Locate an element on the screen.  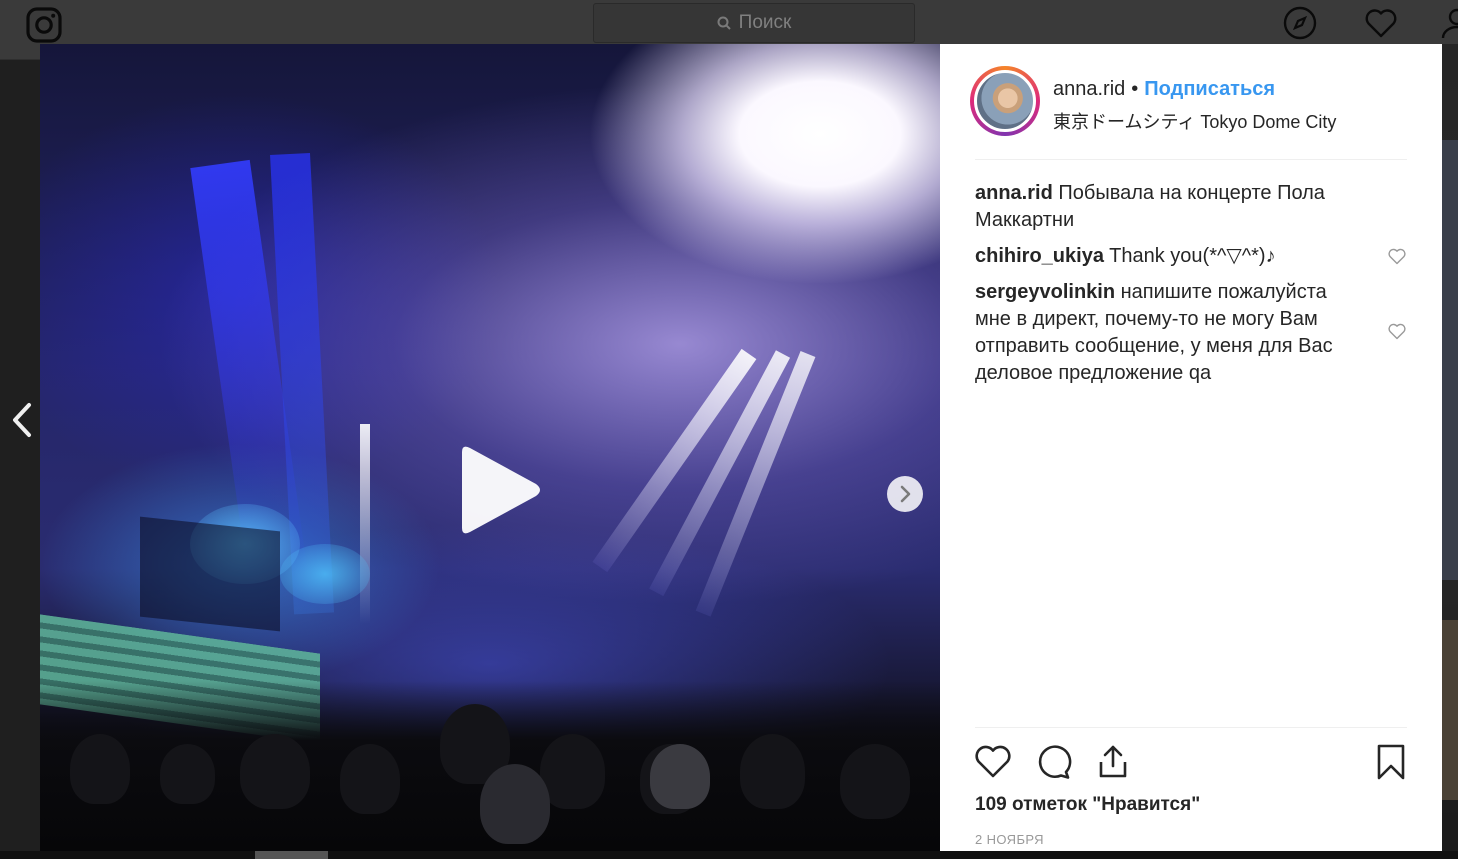
compass-icon is located at coordinates (1300, 23).